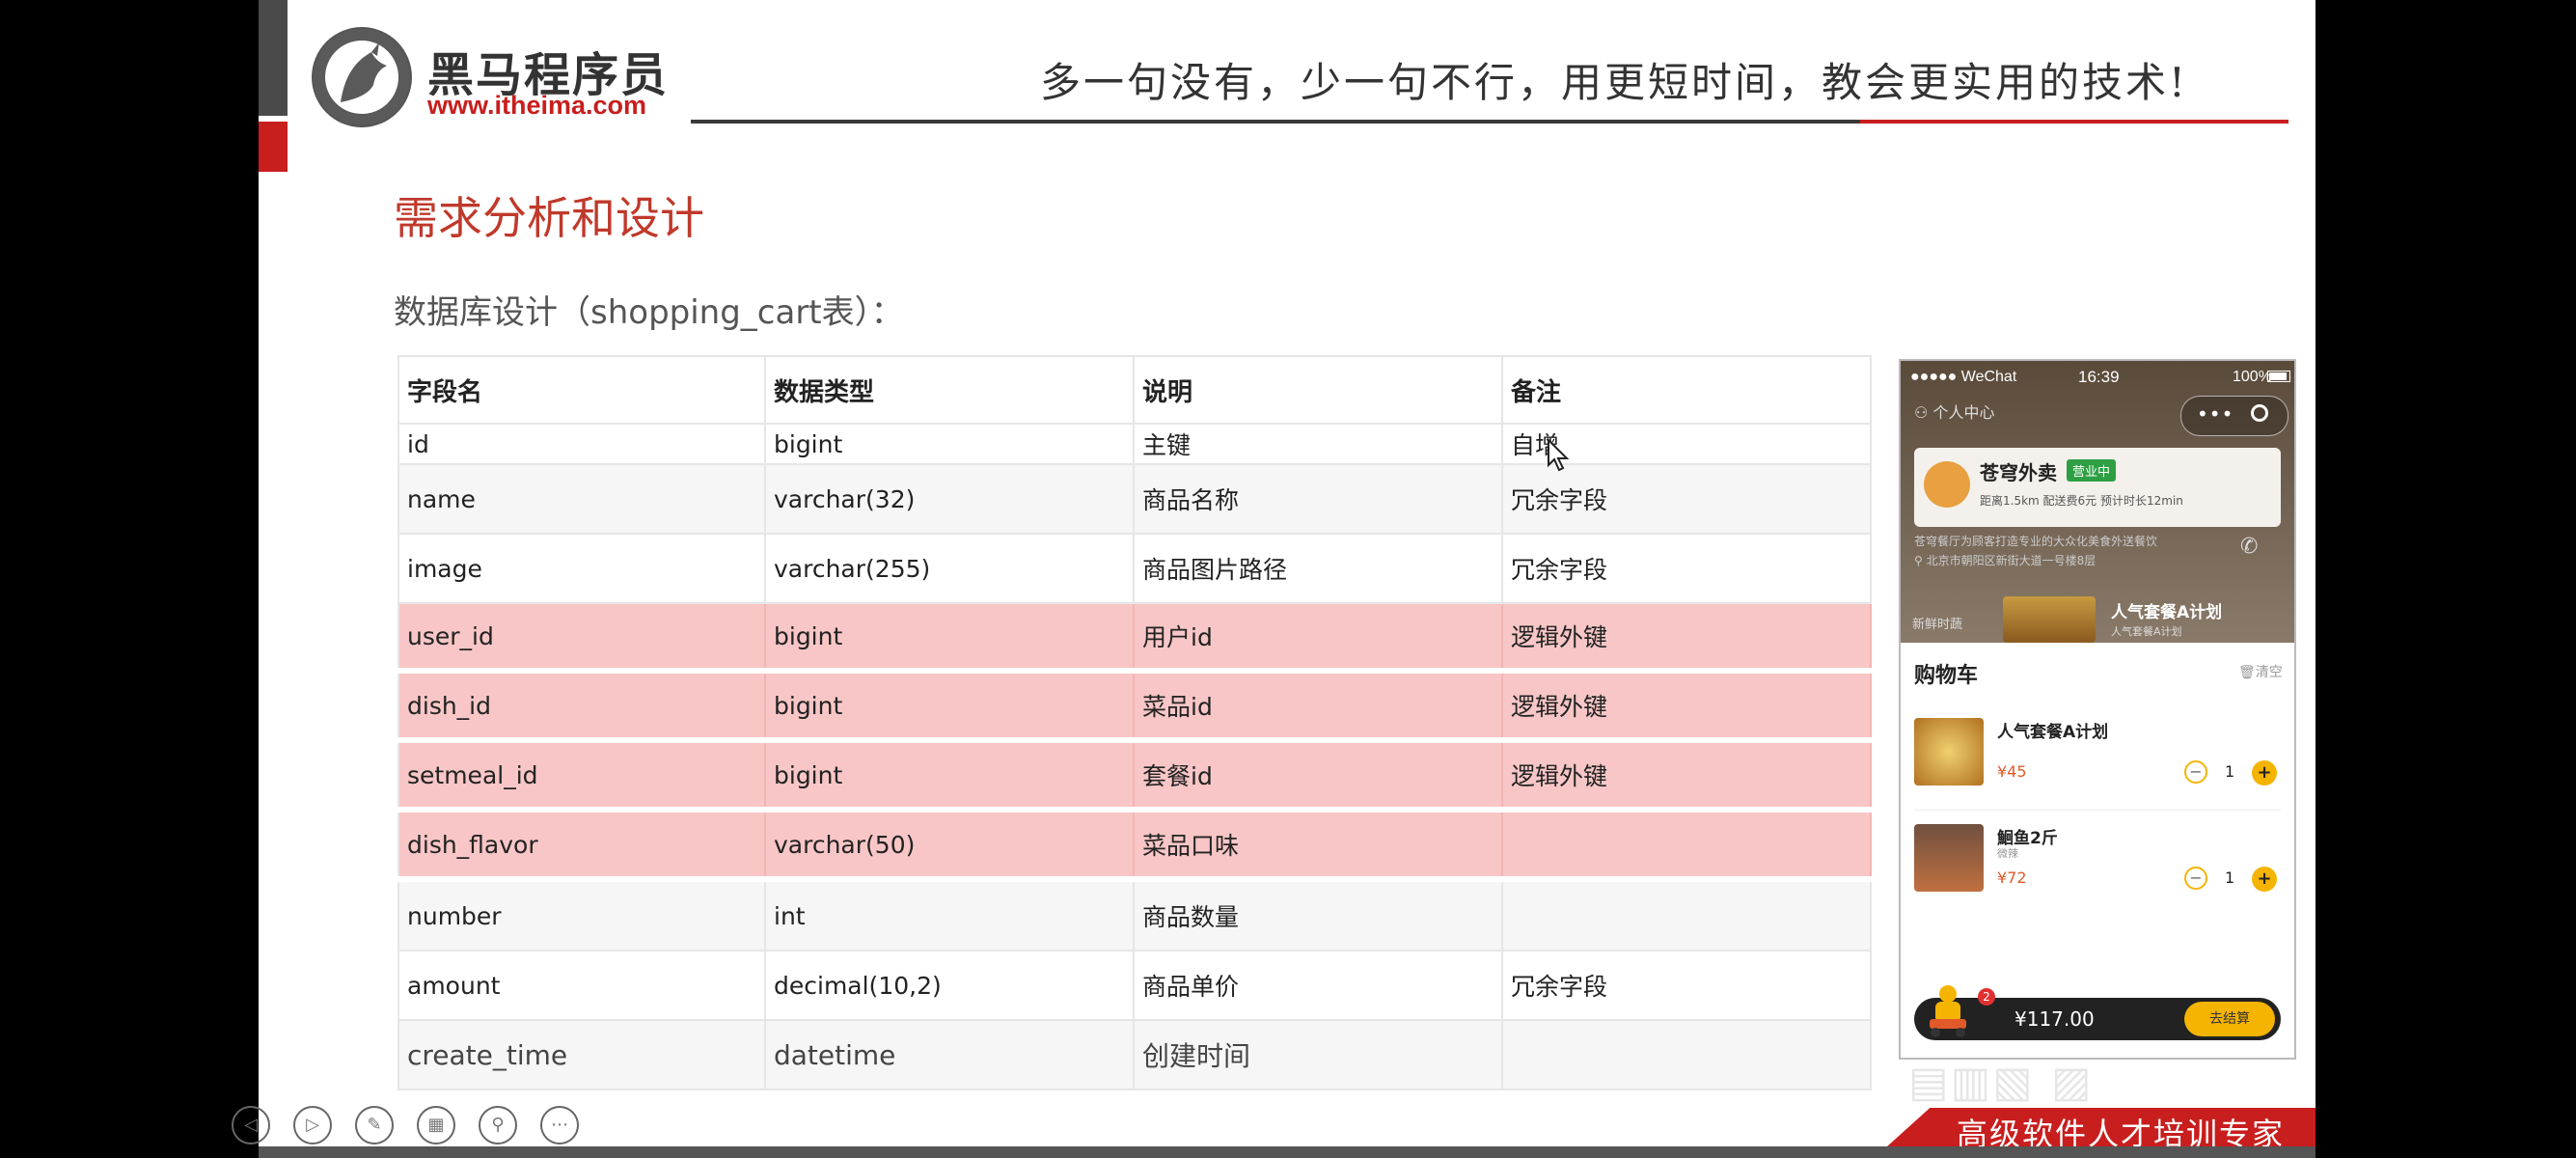  I want to click on shop-name: 苍穹外卖, so click(2018, 472).